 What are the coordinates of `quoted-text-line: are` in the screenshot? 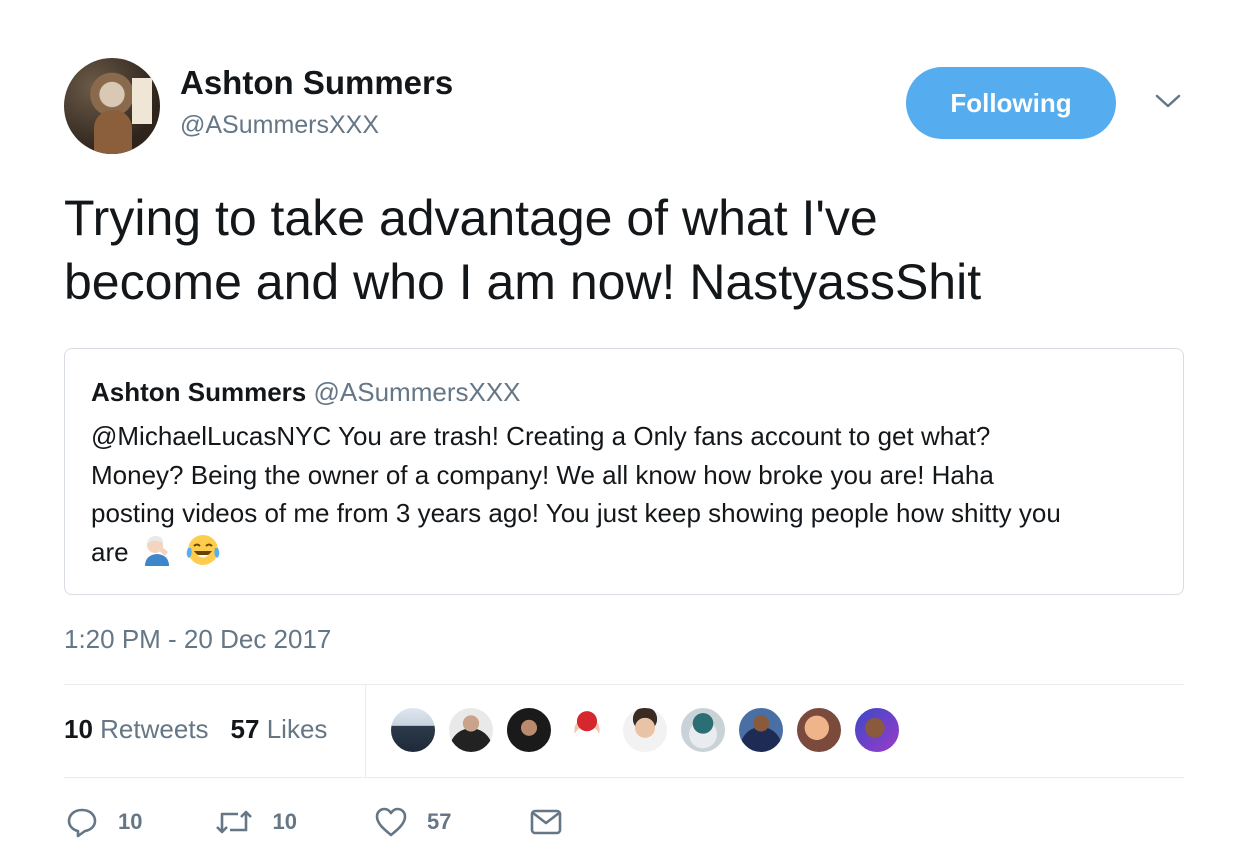 It's located at (110, 551).